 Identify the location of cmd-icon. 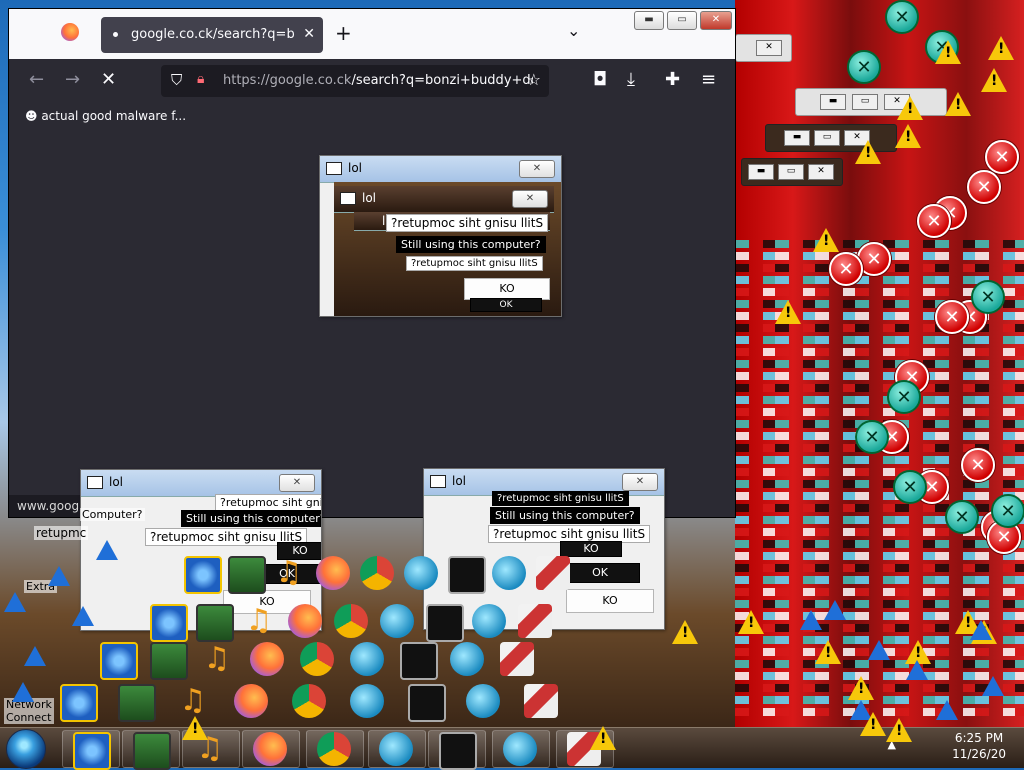
(458, 751).